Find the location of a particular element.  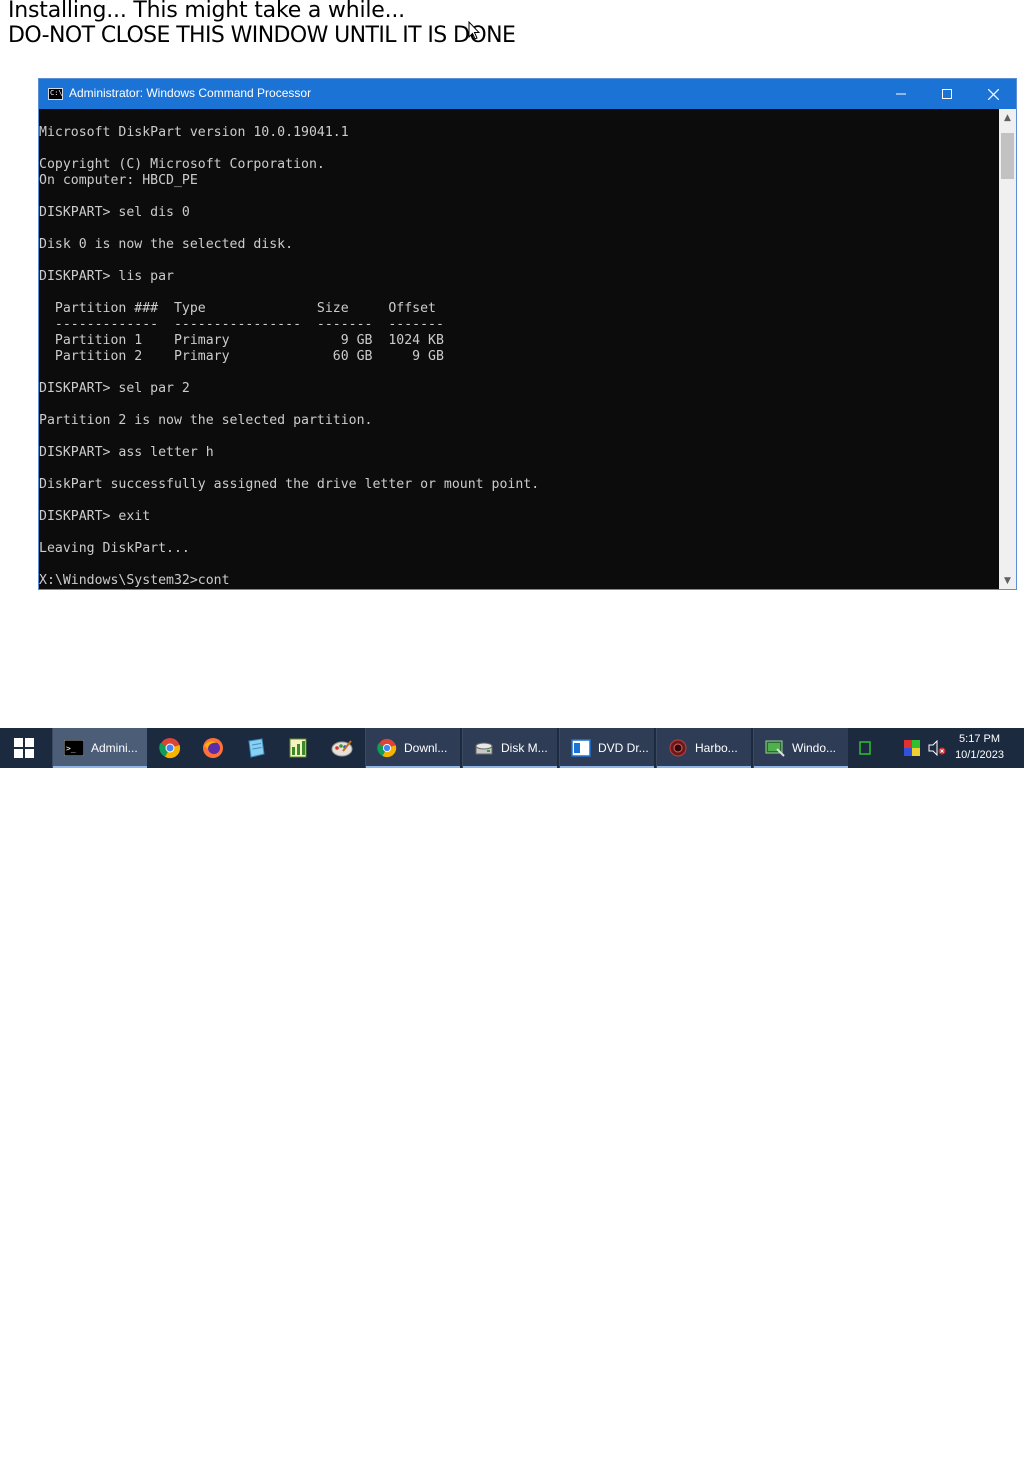

console-line: DISKPART> sel dis 0 is located at coordinates (114, 212).